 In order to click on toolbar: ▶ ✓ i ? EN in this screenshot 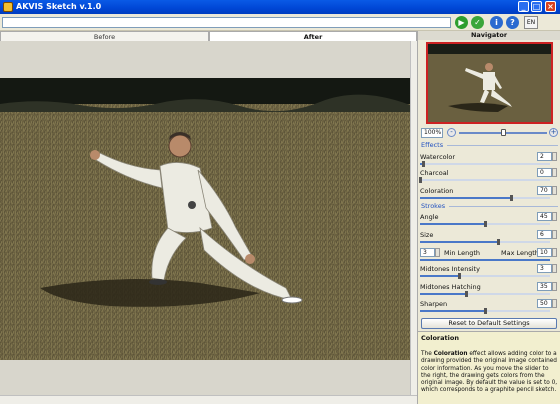, I will do `click(280, 22)`.